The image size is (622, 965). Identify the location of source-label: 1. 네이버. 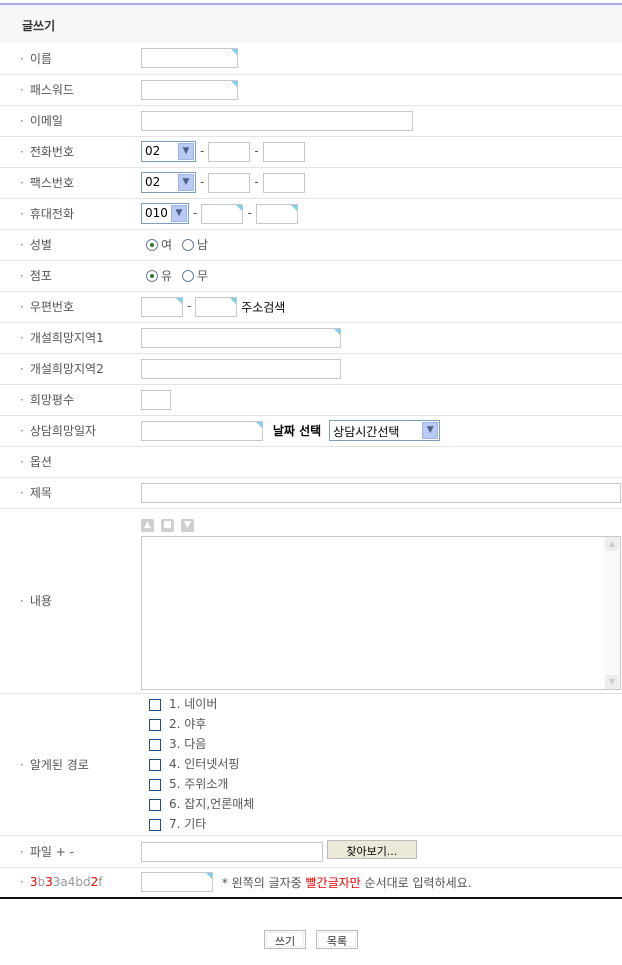
(193, 704).